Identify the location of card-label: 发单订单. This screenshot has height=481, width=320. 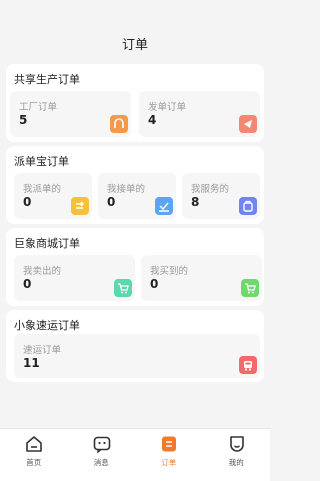
(167, 107).